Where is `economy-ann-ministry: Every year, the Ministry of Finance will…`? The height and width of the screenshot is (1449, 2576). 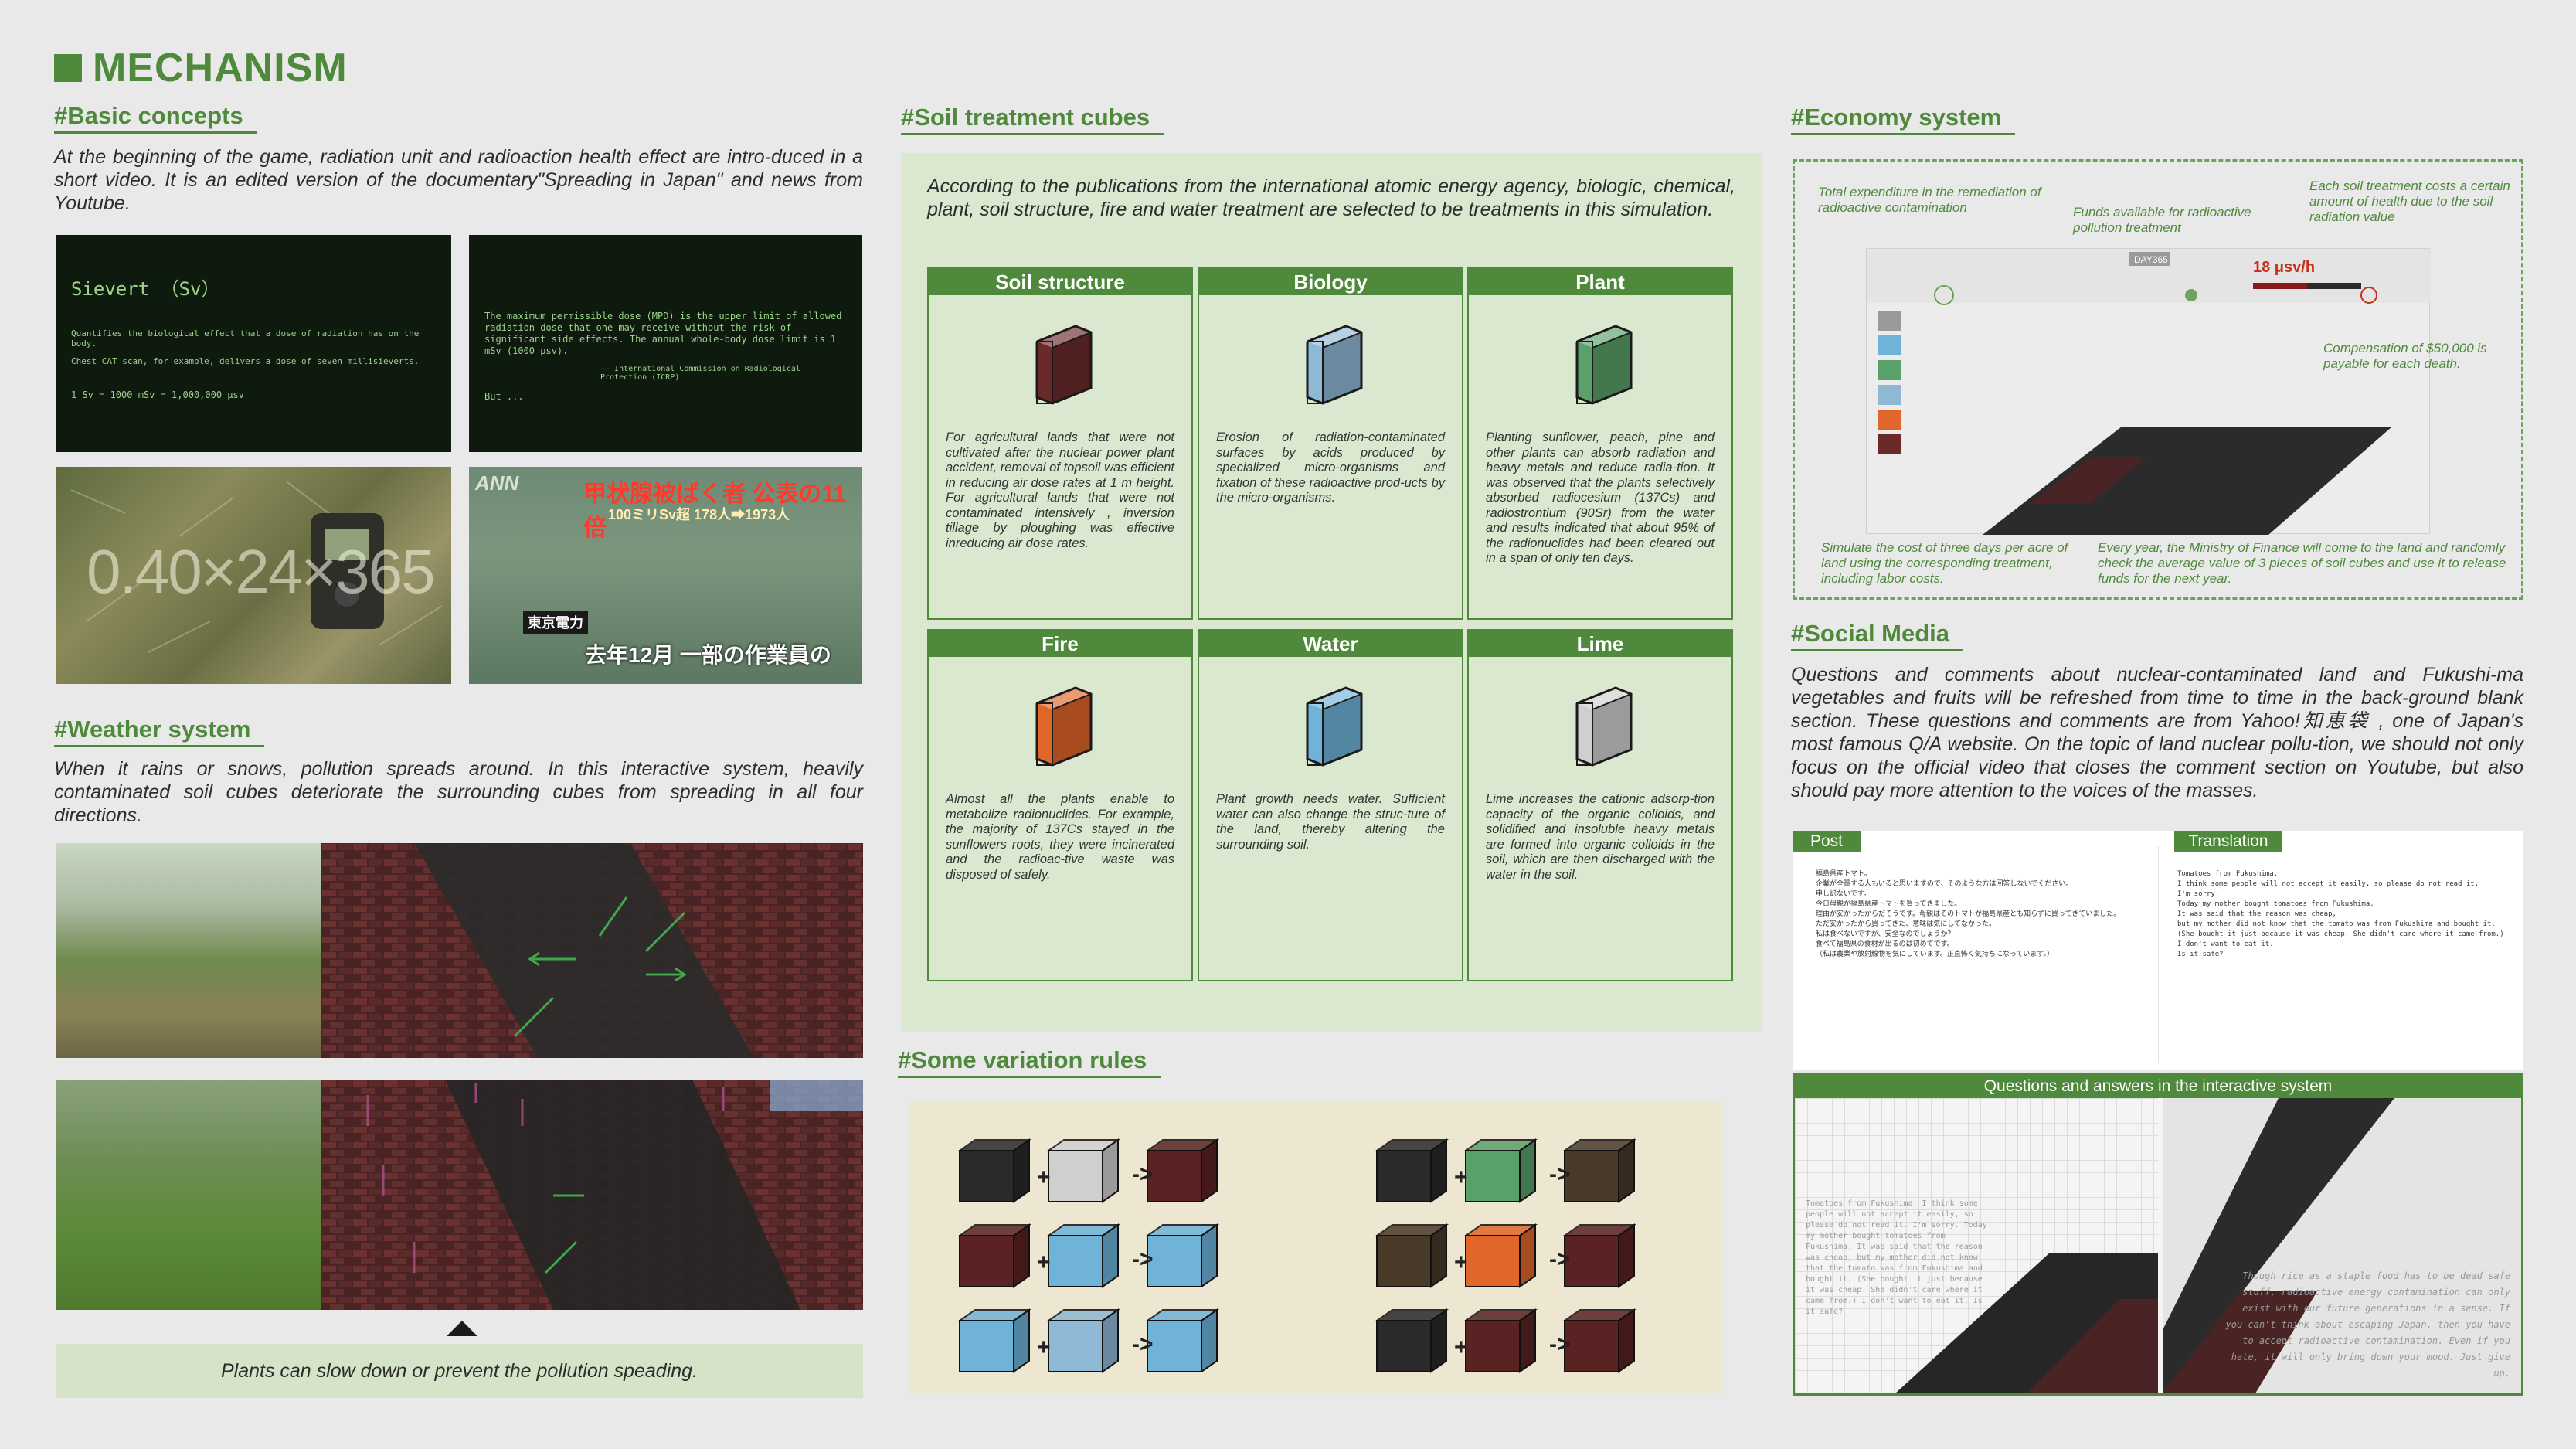 economy-ann-ministry: Every year, the Ministry of Finance will… is located at coordinates (2302, 563).